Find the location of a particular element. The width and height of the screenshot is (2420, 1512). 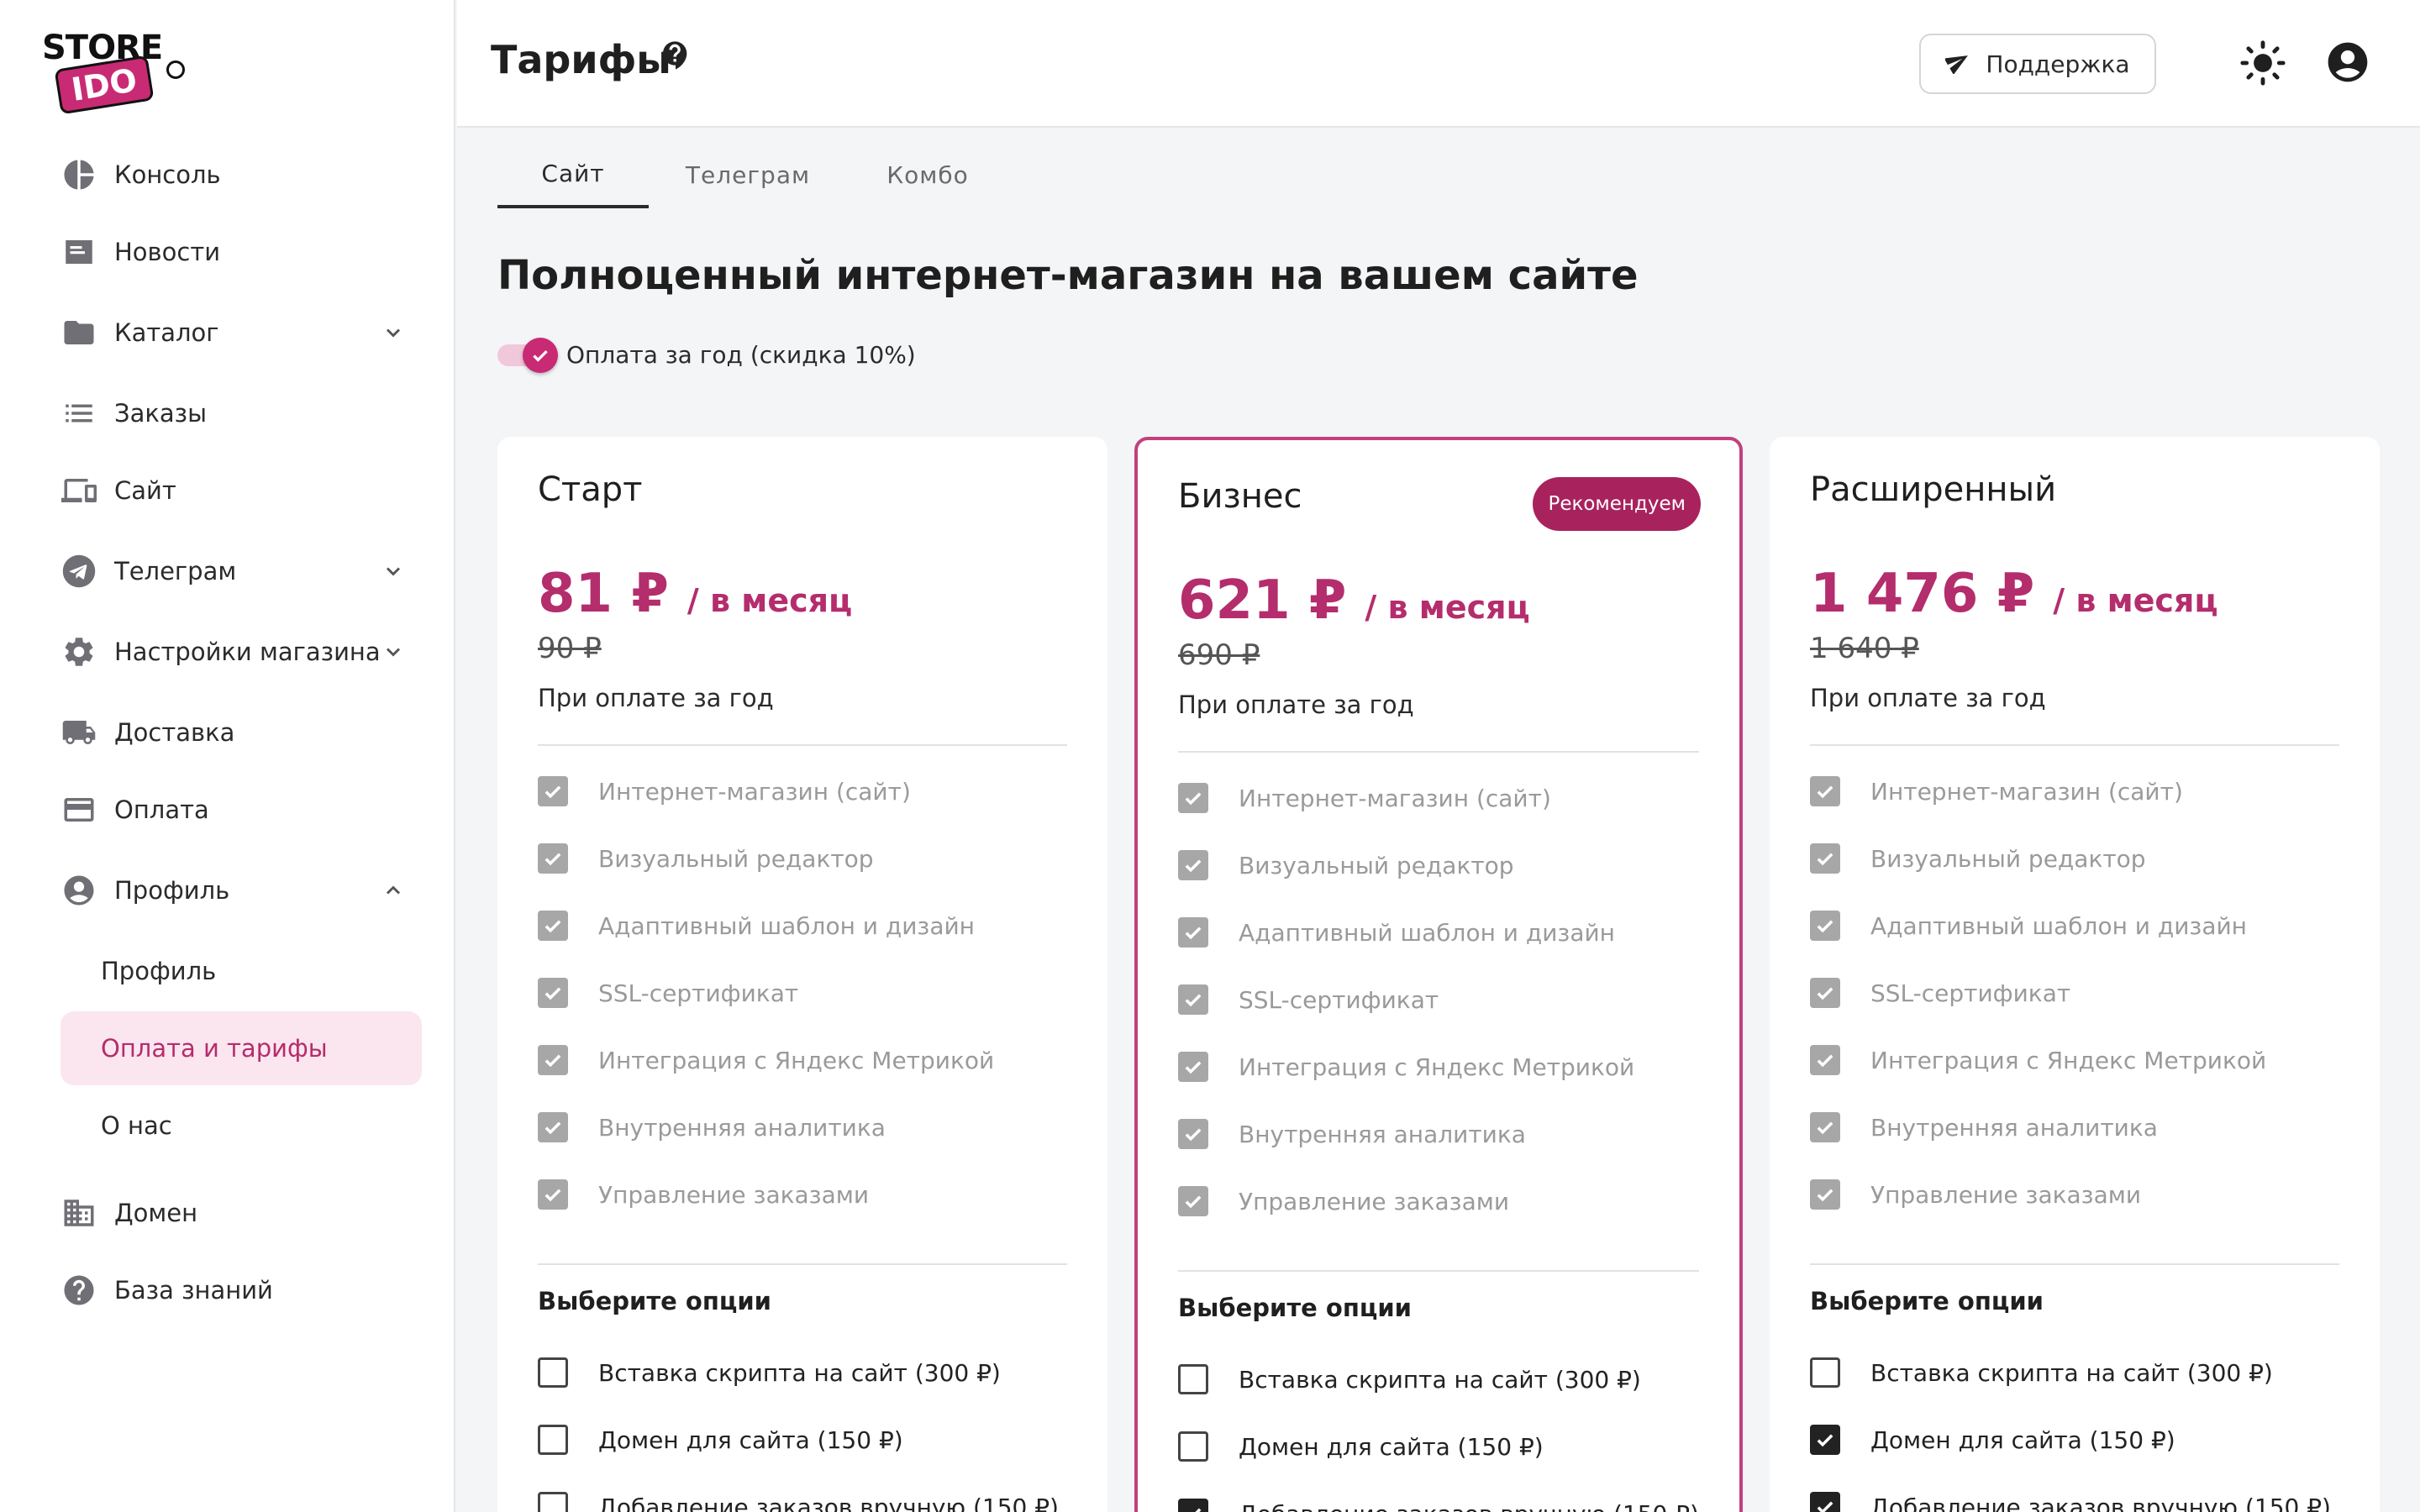

sidebar-subitem-about: О нас is located at coordinates (241, 1126).